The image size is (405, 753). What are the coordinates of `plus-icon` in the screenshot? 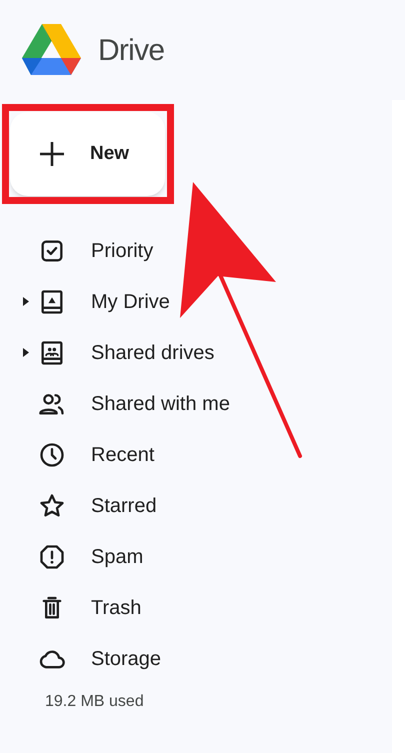 It's located at (52, 154).